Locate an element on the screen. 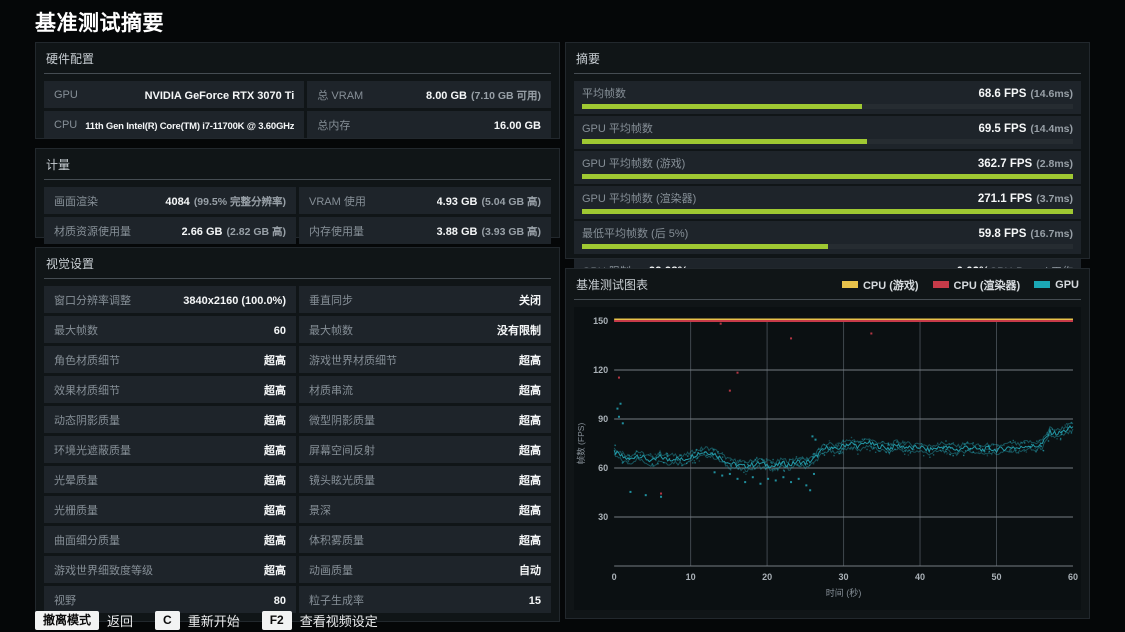 This screenshot has width=1125, height=632. restart-keycap: C is located at coordinates (167, 620).